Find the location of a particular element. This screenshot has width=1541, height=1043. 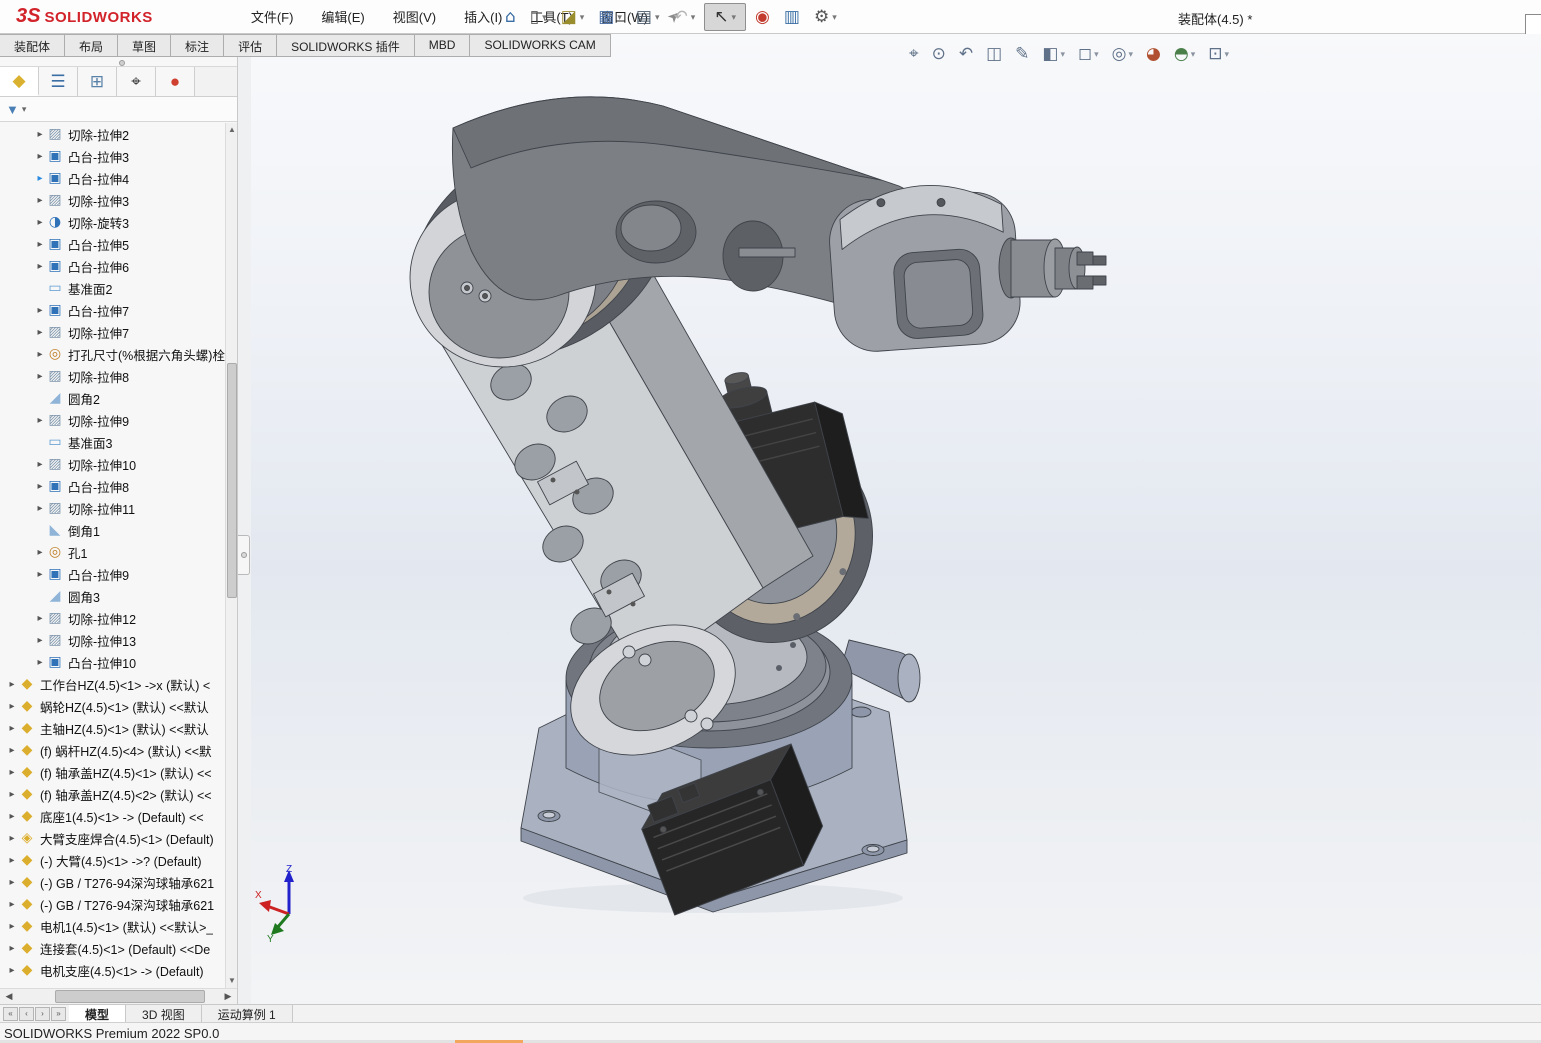

commandmanager-tab: 标注 is located at coordinates (198, 45).